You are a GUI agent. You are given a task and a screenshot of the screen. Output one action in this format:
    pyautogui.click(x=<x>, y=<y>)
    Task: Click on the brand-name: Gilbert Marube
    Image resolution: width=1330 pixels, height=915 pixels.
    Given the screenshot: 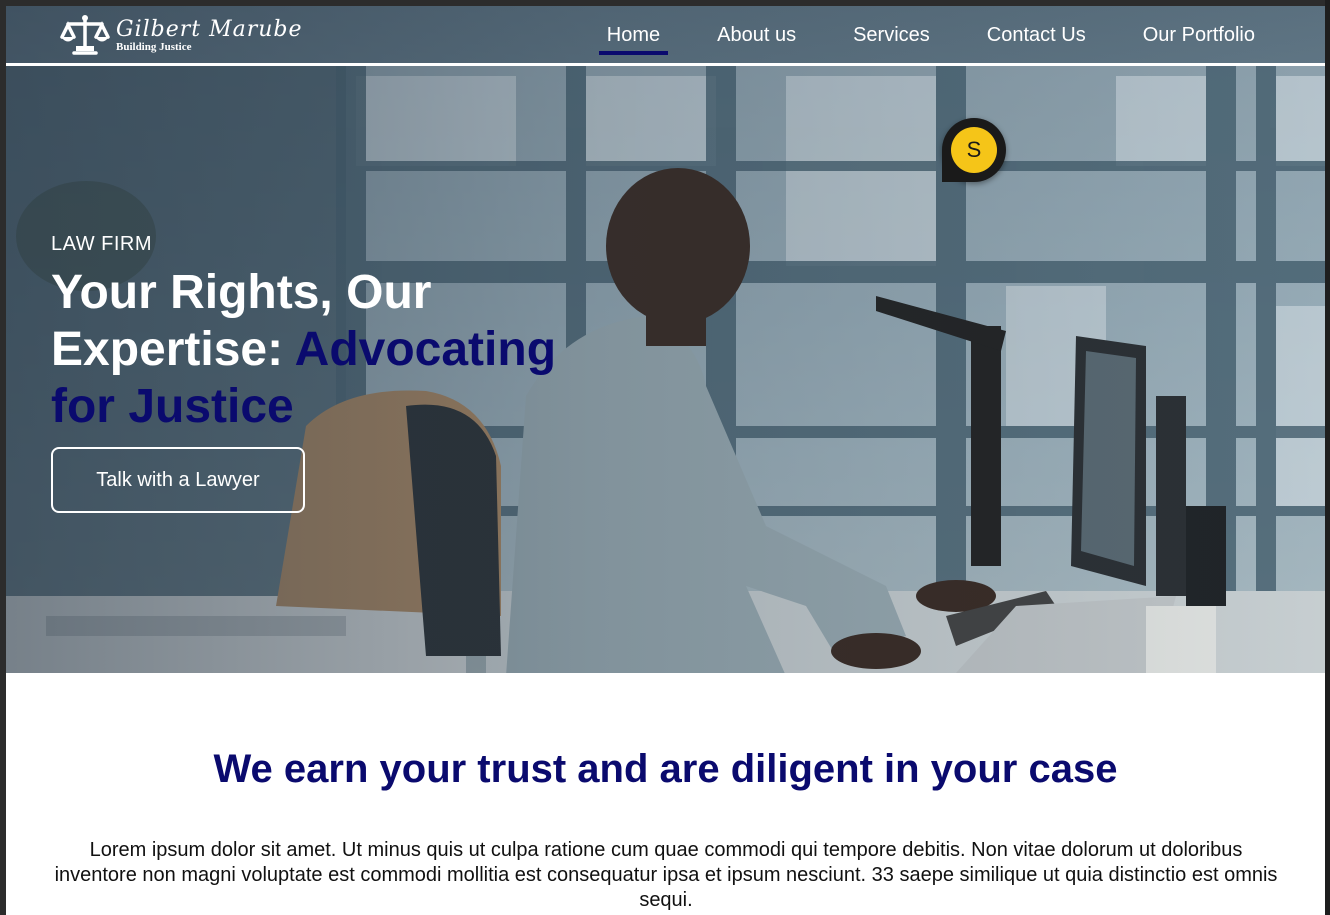 What is the action you would take?
    pyautogui.click(x=209, y=29)
    